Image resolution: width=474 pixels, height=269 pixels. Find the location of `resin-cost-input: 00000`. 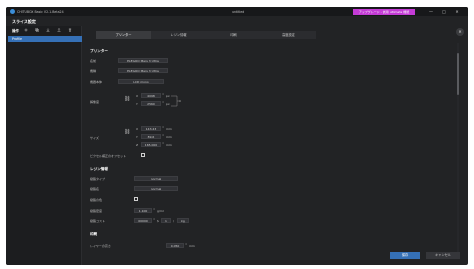

resin-cost-input: 00000 is located at coordinates (143, 220).